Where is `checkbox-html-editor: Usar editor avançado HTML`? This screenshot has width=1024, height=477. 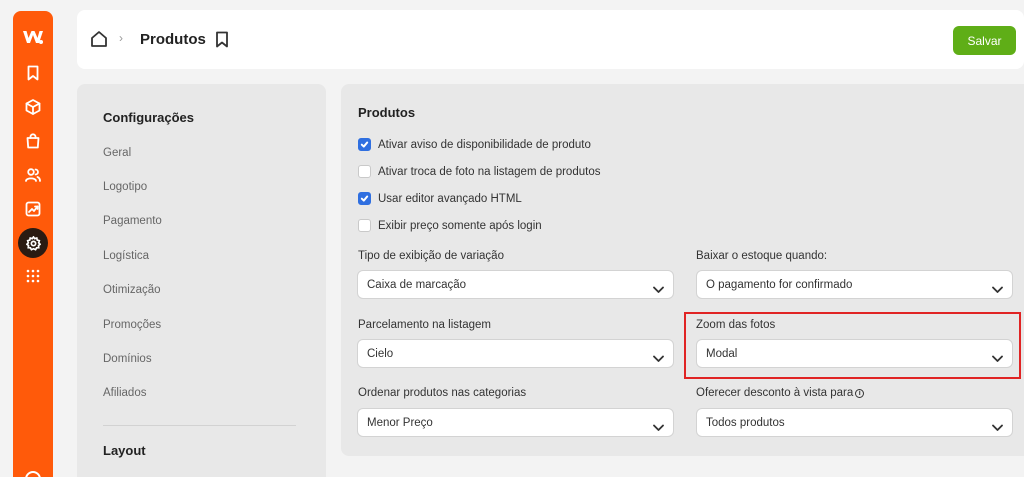 checkbox-html-editor: Usar editor avançado HTML is located at coordinates (440, 198).